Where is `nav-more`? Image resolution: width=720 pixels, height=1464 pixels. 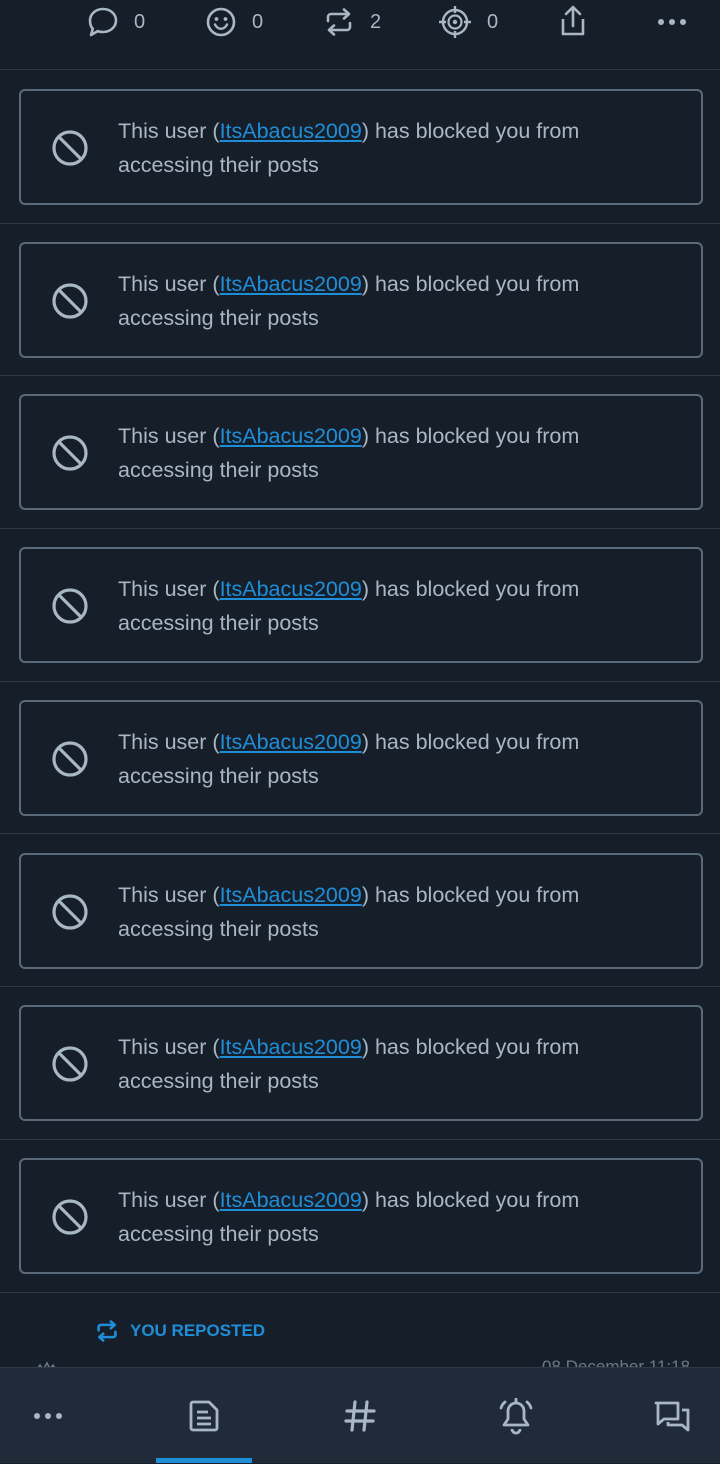
nav-more is located at coordinates (48, 1416).